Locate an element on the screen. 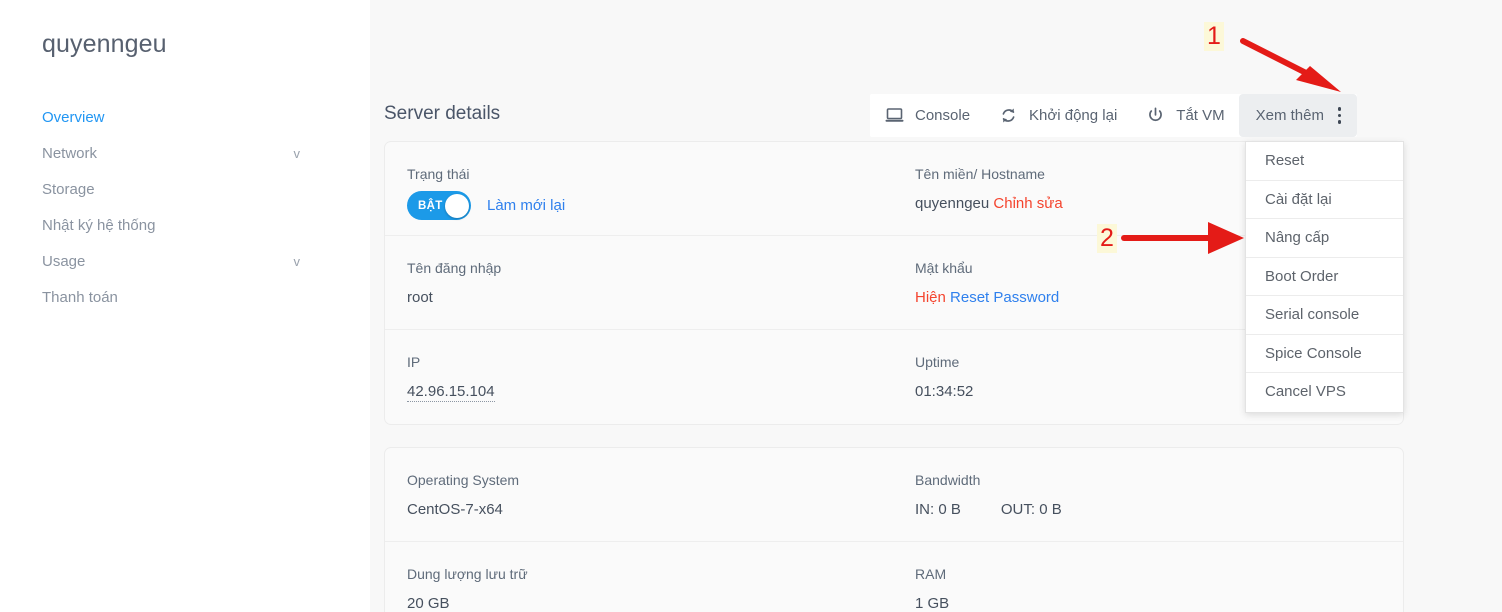  storage-label: Dung lượng lưu trữ is located at coordinates (467, 574).